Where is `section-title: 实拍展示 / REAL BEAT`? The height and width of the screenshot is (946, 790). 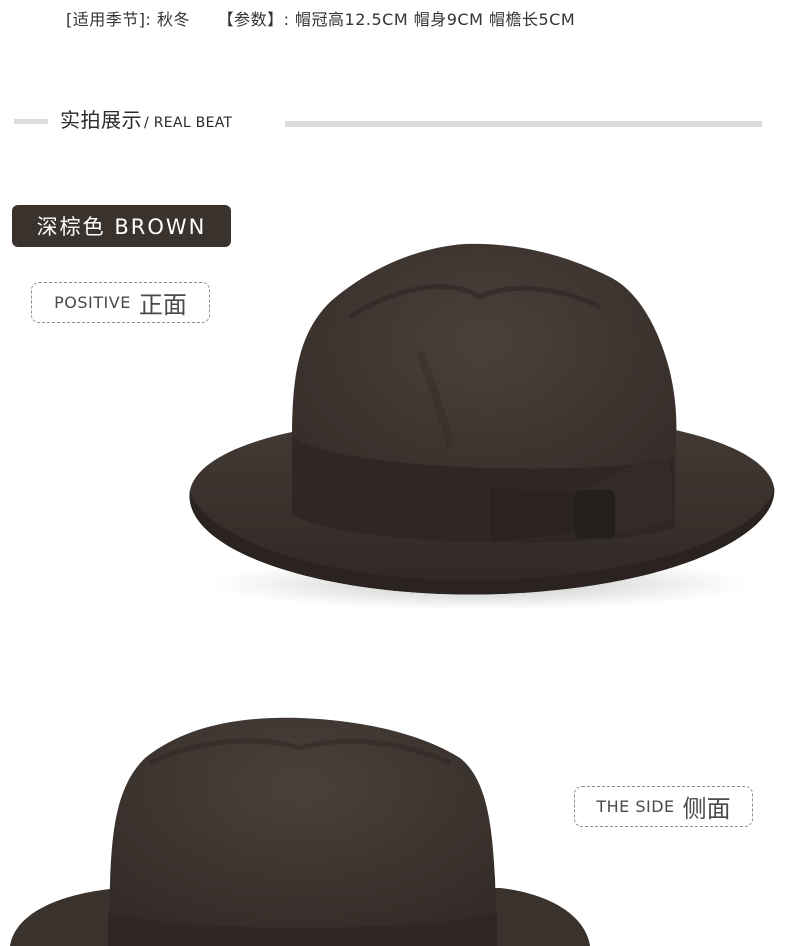 section-title: 实拍展示 / REAL BEAT is located at coordinates (146, 118).